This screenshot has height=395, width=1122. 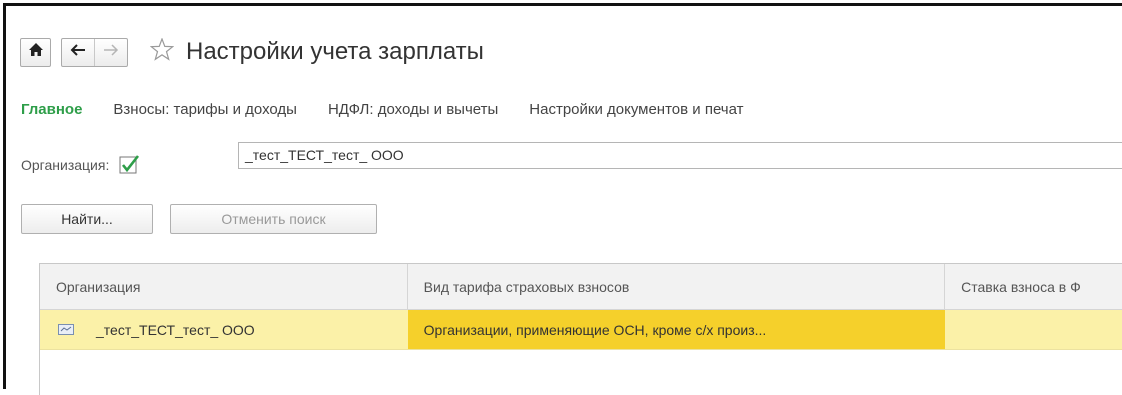 I want to click on star-icon, so click(x=162, y=51).